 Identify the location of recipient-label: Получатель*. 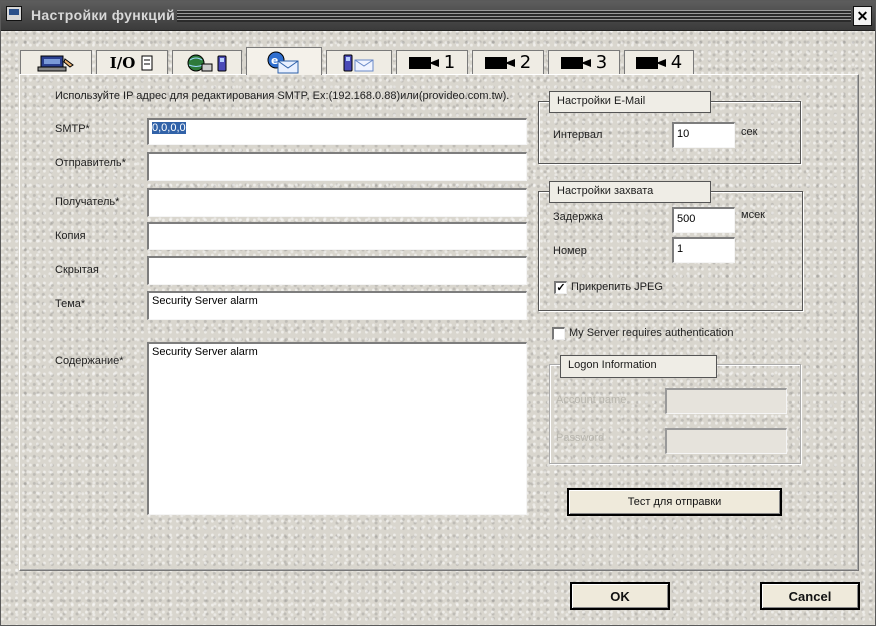
(87, 202).